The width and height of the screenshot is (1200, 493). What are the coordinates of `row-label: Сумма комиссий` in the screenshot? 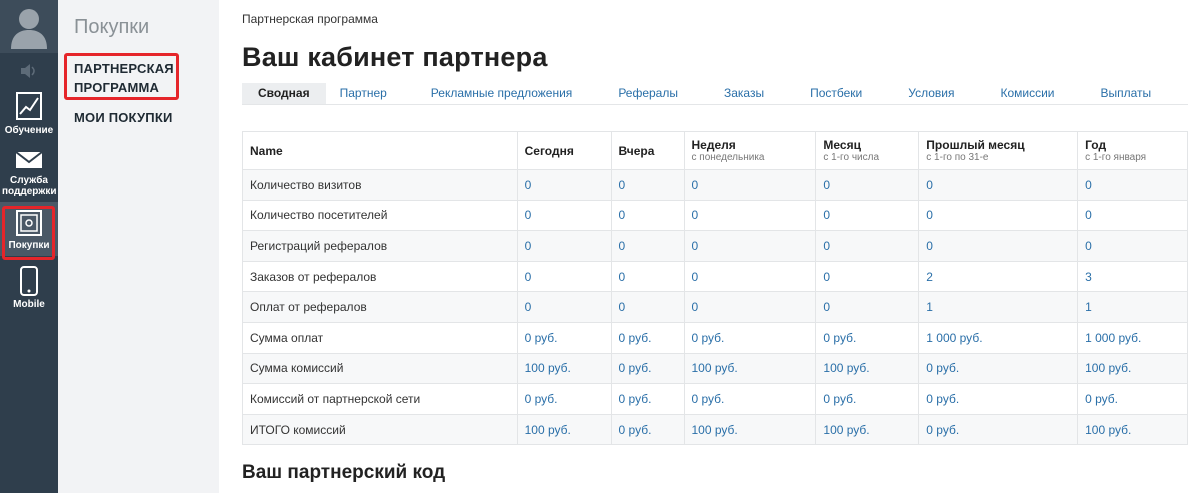 It's located at (380, 368).